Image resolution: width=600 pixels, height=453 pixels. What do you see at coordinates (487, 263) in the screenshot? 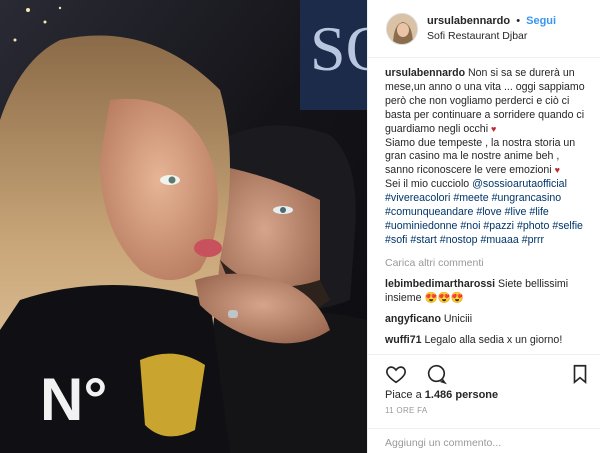
I see `load-more-comments: Carica altri commenti` at bounding box center [487, 263].